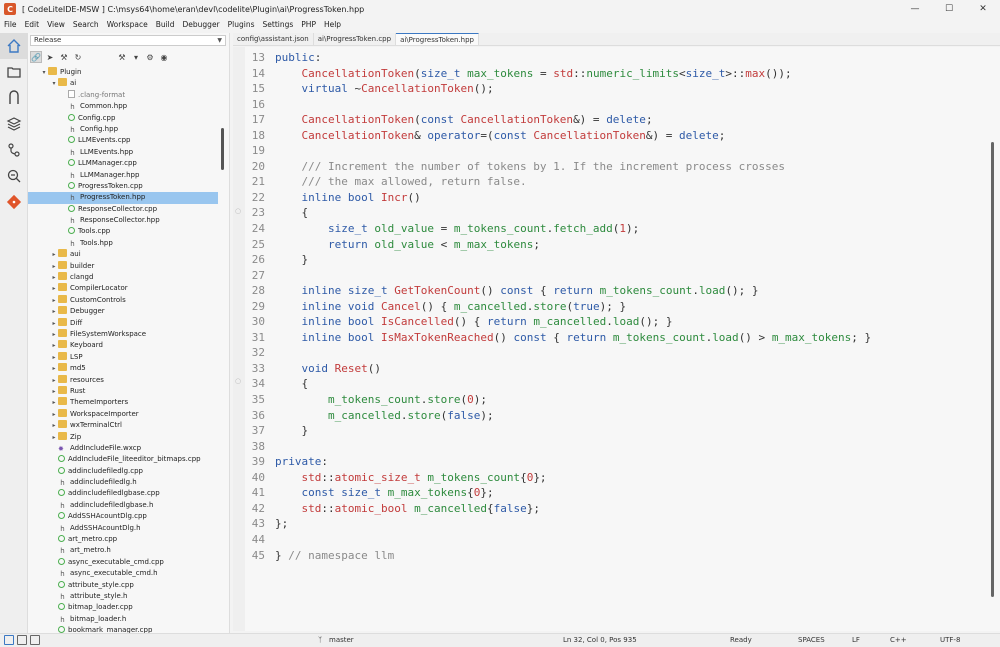 The height and width of the screenshot is (647, 1000). What do you see at coordinates (22, 640) in the screenshot?
I see `layout-bottom-icon` at bounding box center [22, 640].